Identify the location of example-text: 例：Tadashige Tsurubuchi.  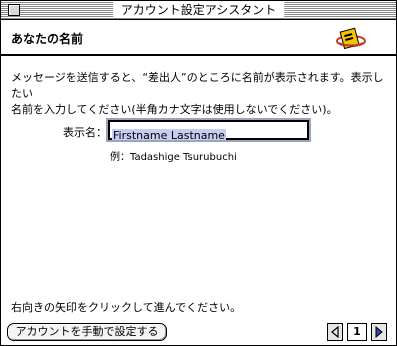
(173, 157).